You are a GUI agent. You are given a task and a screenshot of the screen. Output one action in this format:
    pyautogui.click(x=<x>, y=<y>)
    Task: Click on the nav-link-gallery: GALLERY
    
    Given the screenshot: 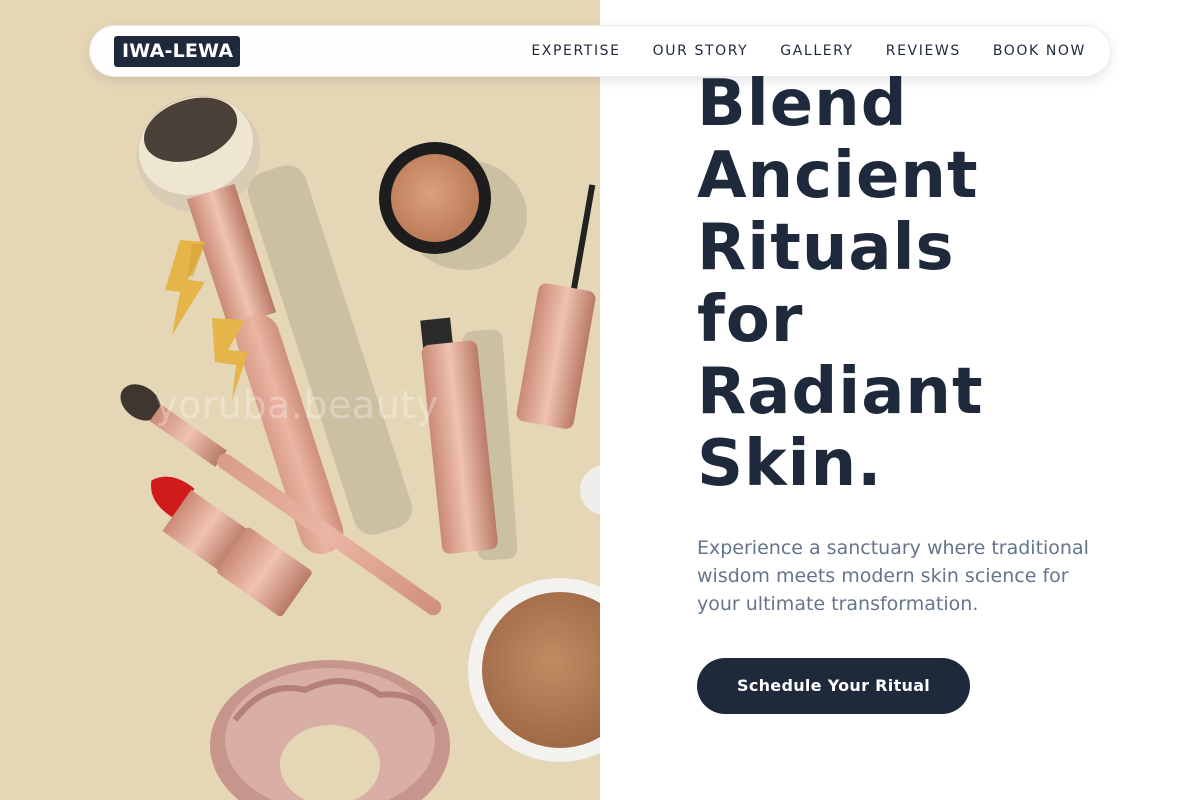 What is the action you would take?
    pyautogui.click(x=816, y=51)
    